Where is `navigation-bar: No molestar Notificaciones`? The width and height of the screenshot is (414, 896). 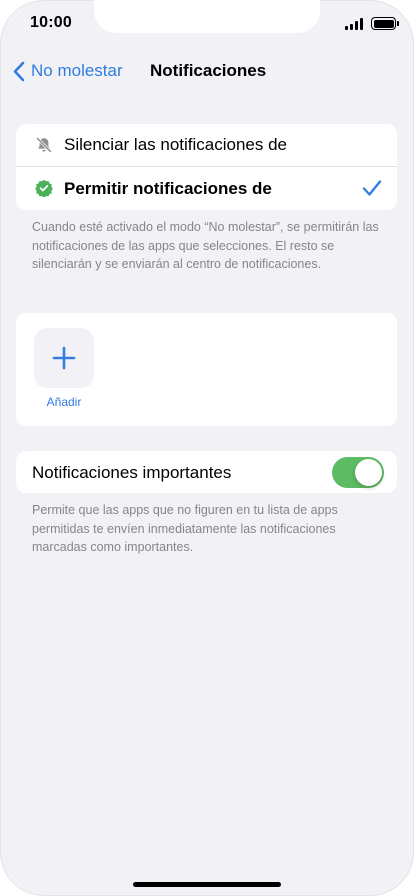 navigation-bar: No molestar Notificaciones is located at coordinates (207, 70).